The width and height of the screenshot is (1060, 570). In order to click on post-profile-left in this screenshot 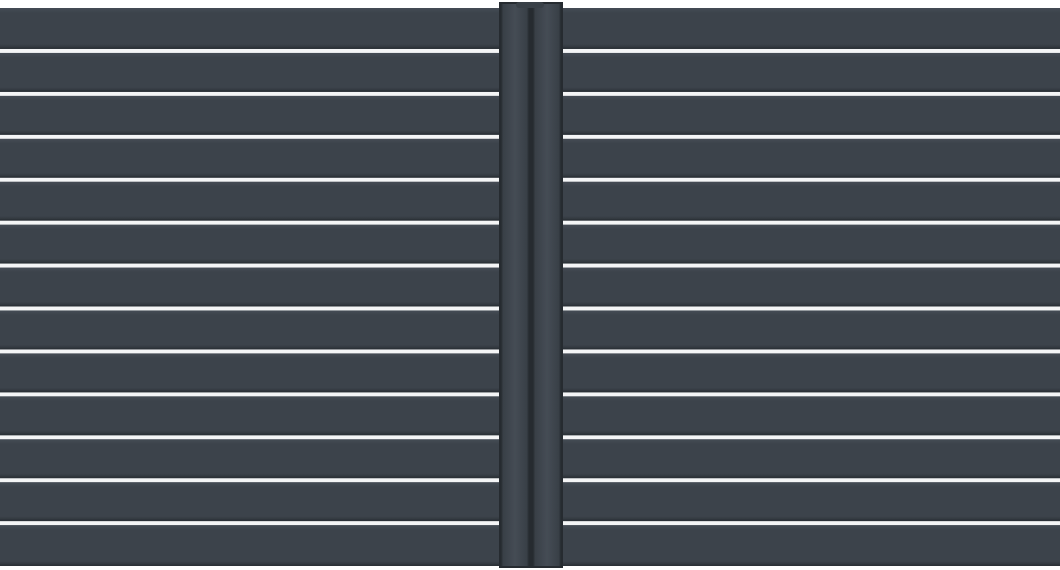, I will do `click(515, 285)`.